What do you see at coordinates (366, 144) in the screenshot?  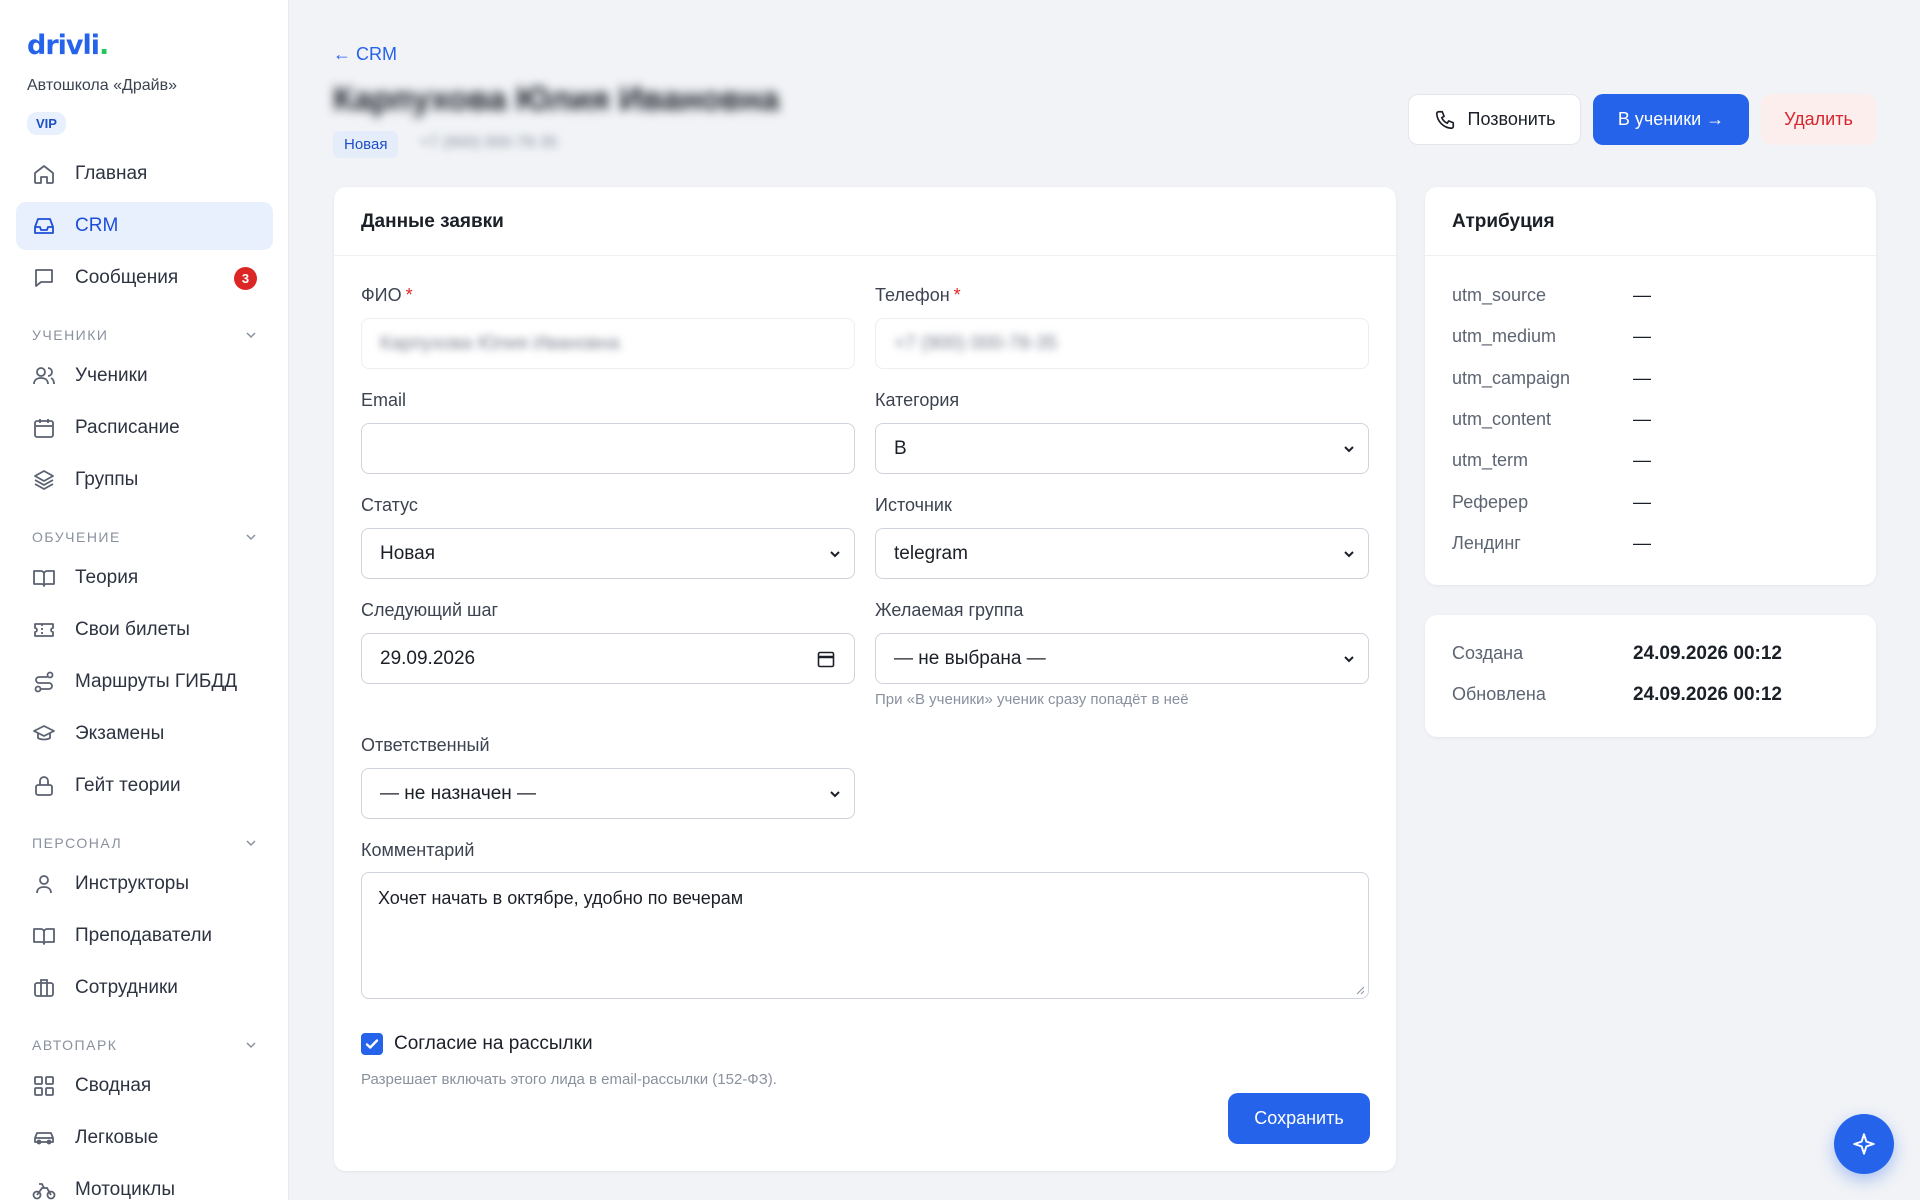 I see `status-badge: Новая` at bounding box center [366, 144].